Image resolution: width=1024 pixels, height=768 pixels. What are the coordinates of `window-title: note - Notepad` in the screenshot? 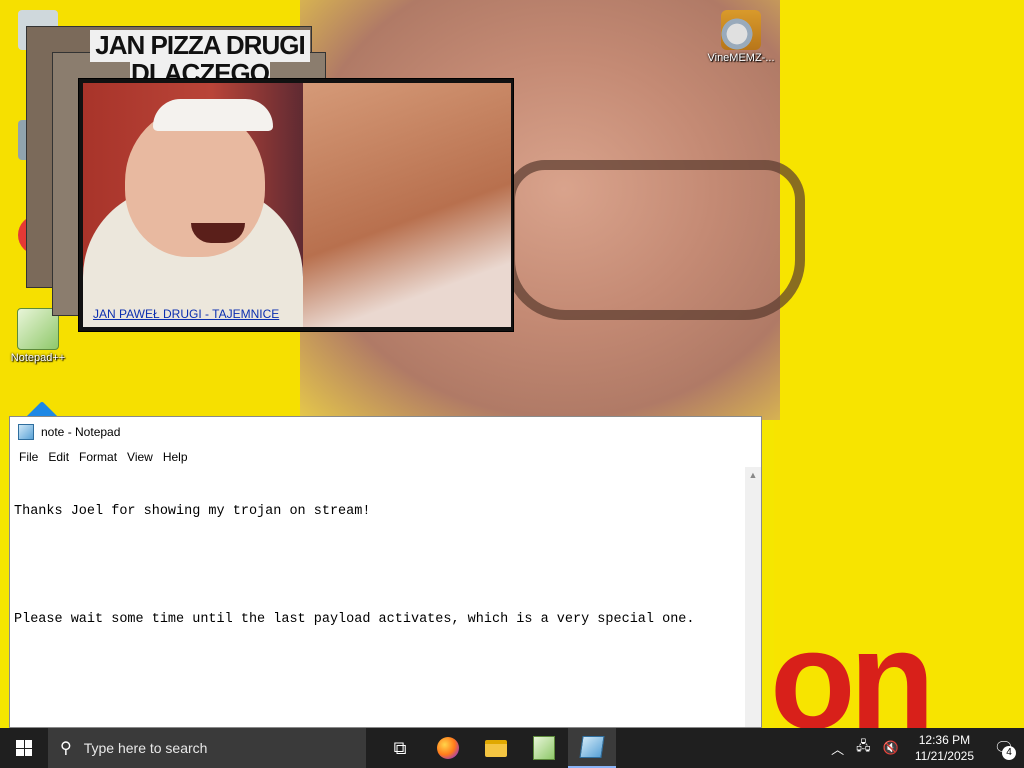 It's located at (81, 432).